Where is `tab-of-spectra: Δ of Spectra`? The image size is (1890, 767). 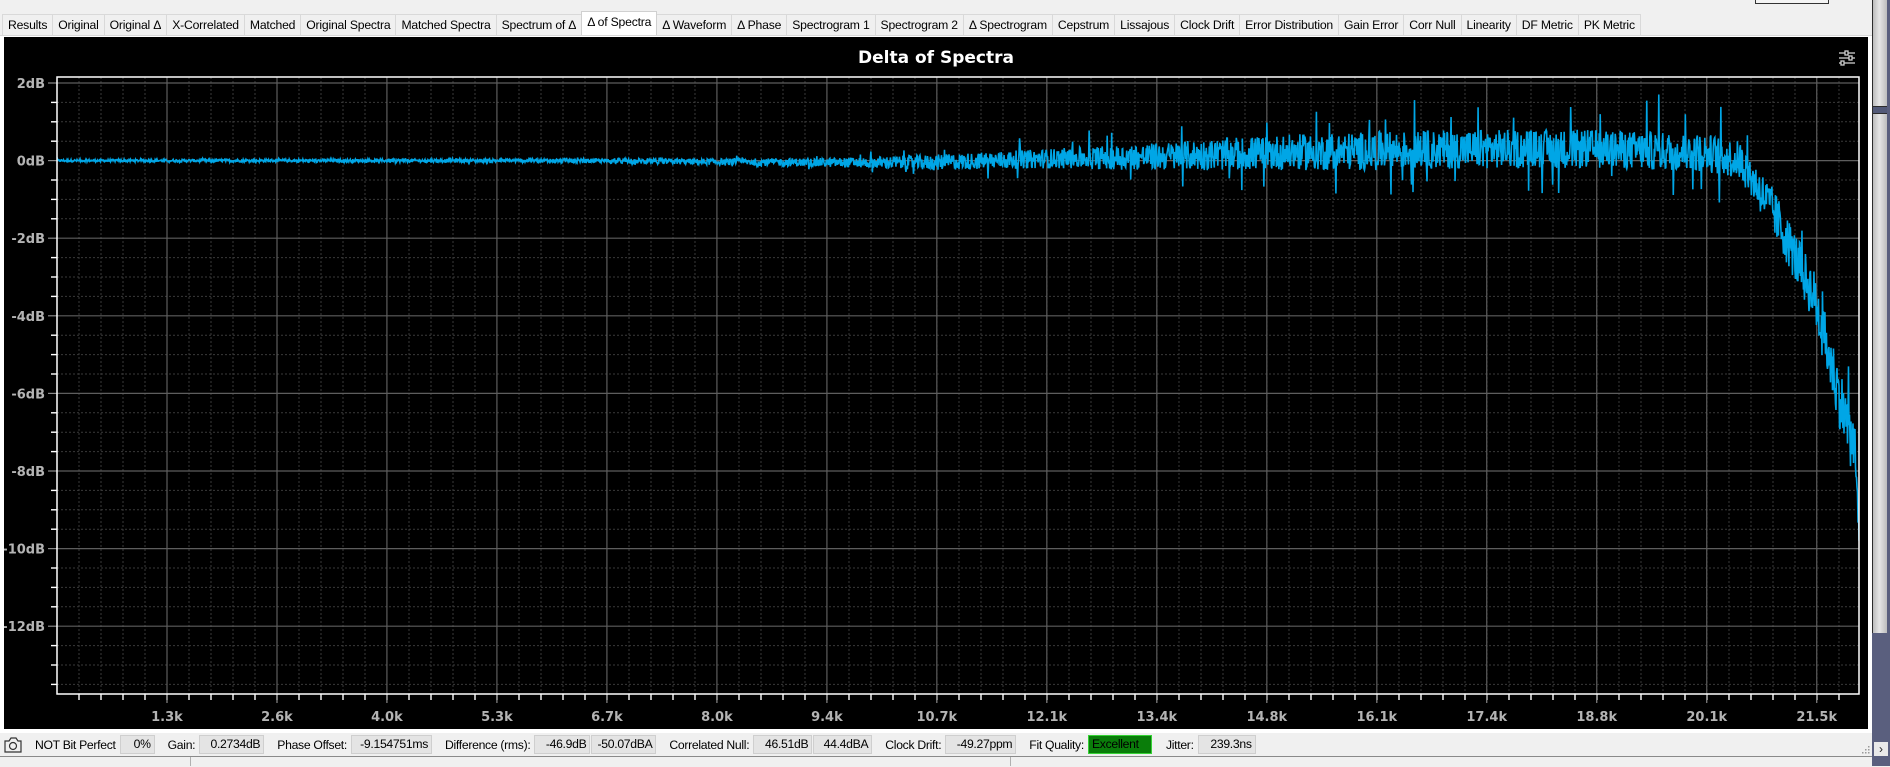 tab-of-spectra: Δ of Spectra is located at coordinates (619, 23).